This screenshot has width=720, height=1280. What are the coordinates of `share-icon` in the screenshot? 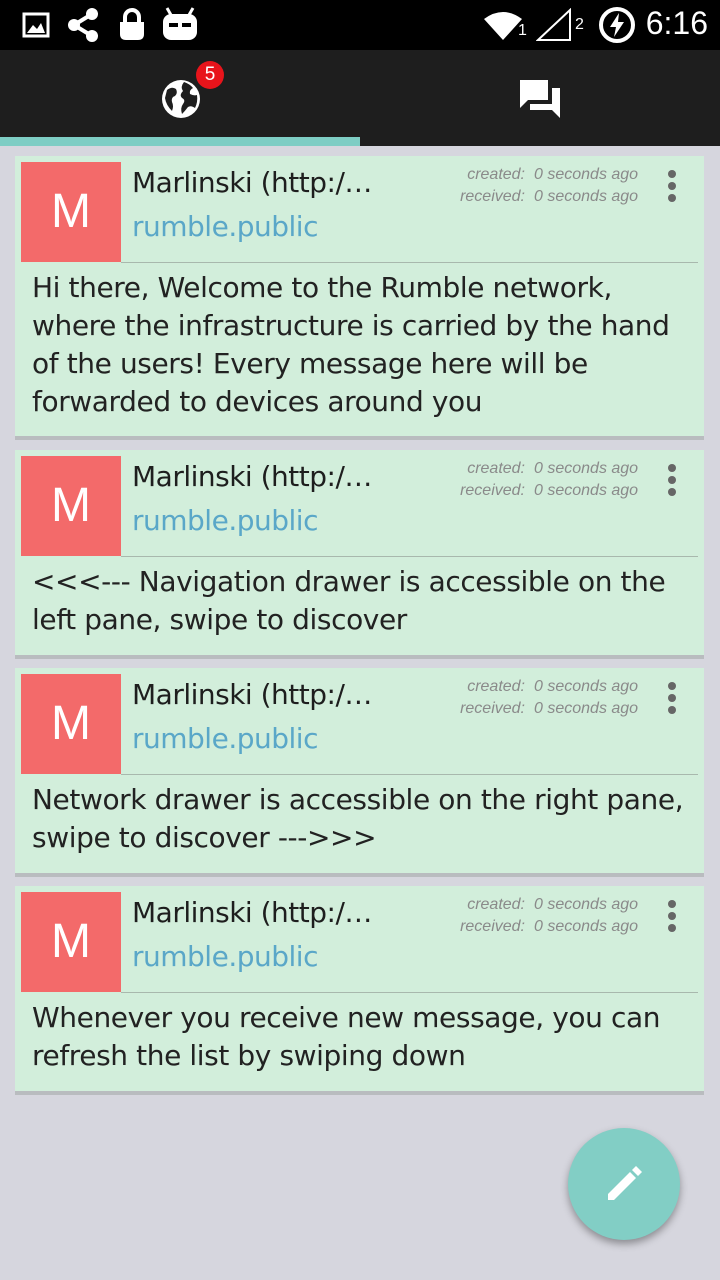 It's located at (83, 25).